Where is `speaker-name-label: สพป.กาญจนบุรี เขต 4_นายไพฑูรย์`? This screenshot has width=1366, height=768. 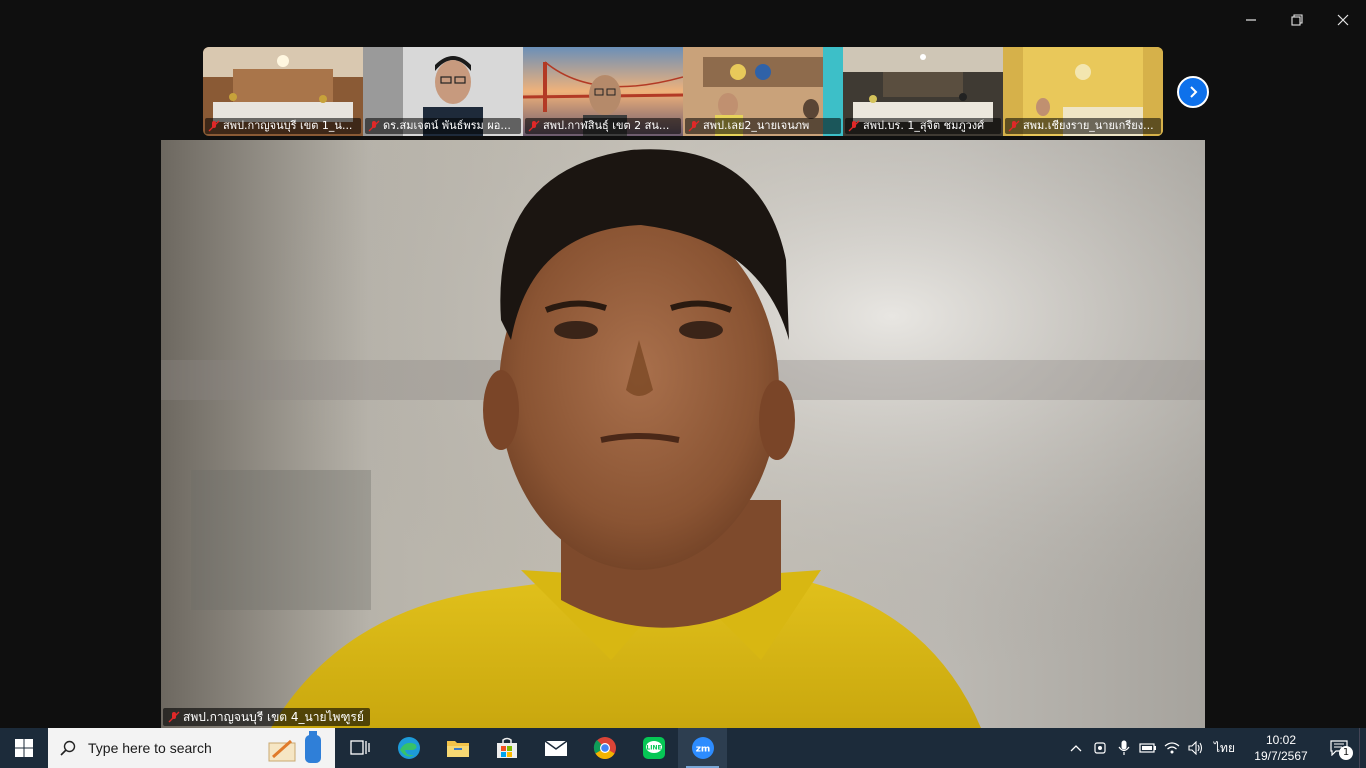 speaker-name-label: สพป.กาญจนบุรี เขต 4_นายไพฑูรย์ is located at coordinates (266, 717).